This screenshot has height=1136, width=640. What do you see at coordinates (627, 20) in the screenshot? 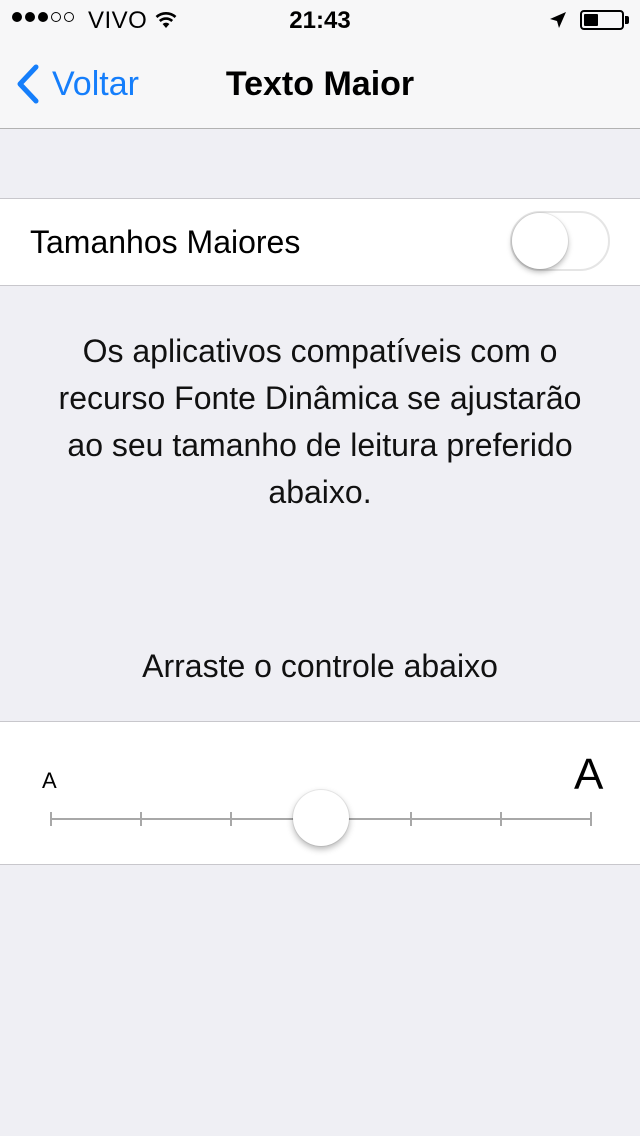
I see `battery-tip` at bounding box center [627, 20].